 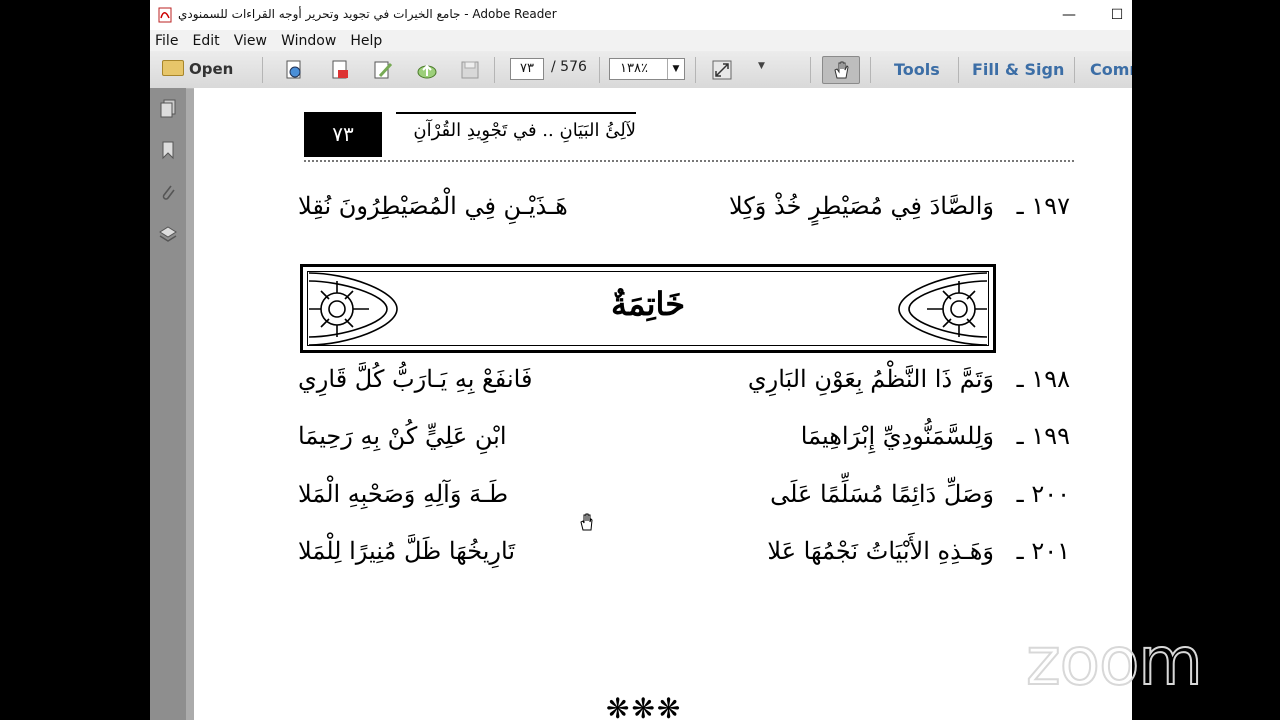 I want to click on bookmarks-icon, so click(x=168, y=150).